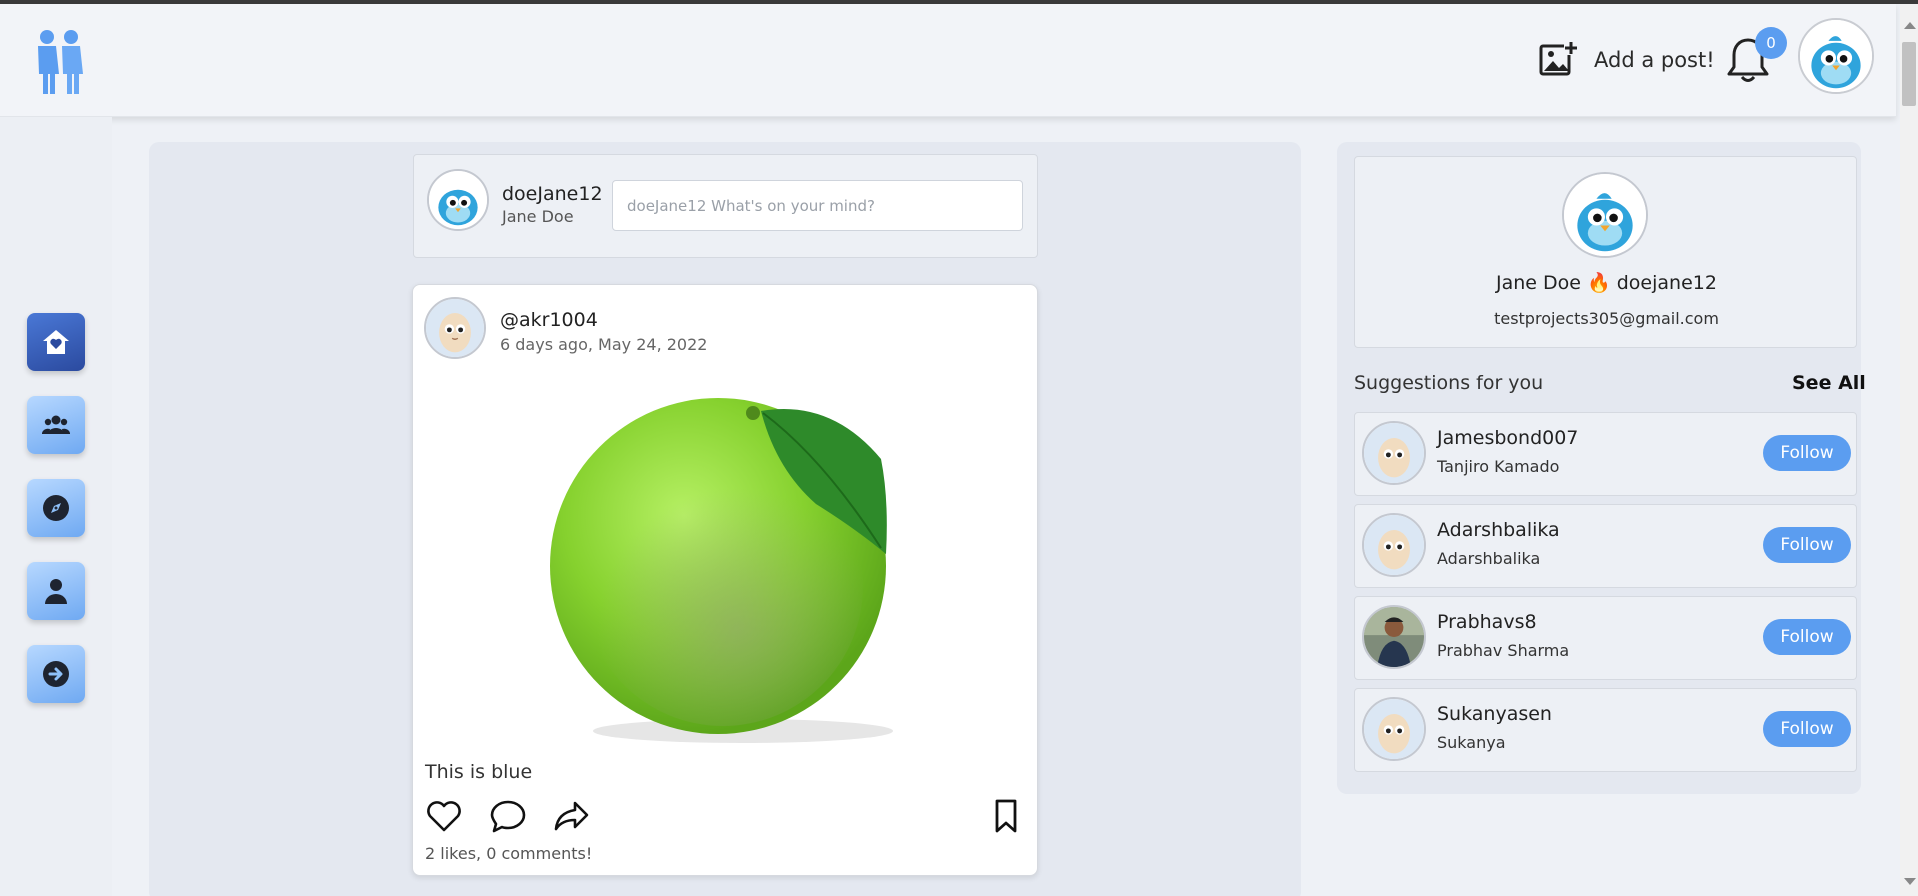 The width and height of the screenshot is (1918, 896). I want to click on add-post-button: Add a post!, so click(1626, 60).